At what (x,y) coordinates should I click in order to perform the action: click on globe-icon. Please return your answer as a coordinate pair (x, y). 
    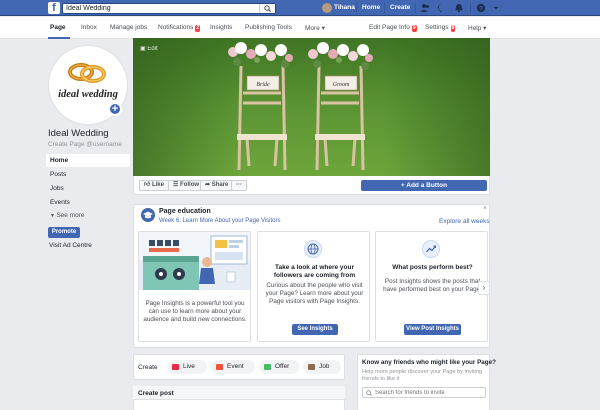
    Looking at the image, I should click on (313, 249).